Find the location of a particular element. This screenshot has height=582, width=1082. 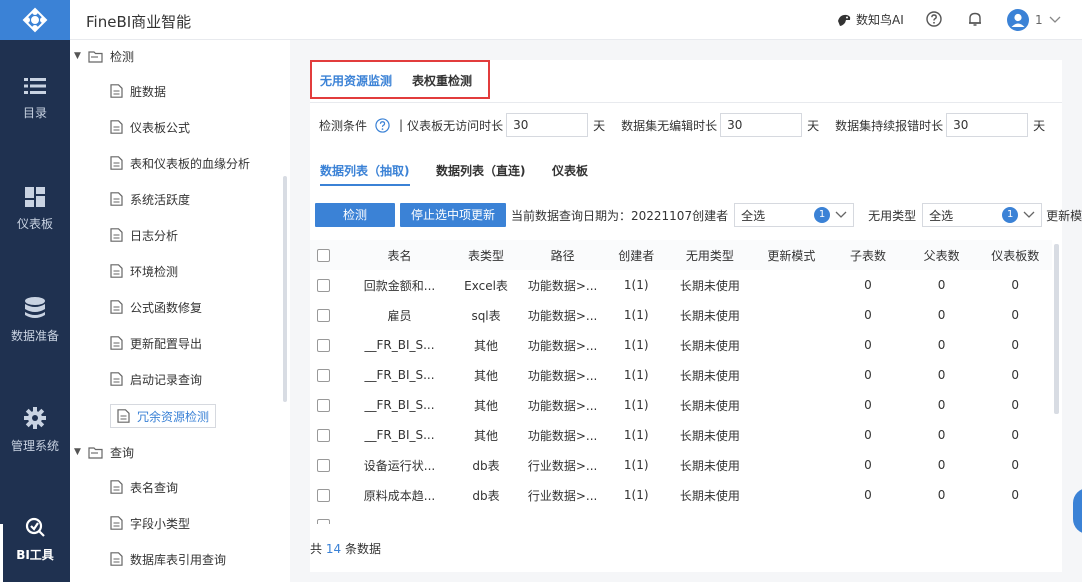

subtab-dashboard: 仪表板 is located at coordinates (570, 170).